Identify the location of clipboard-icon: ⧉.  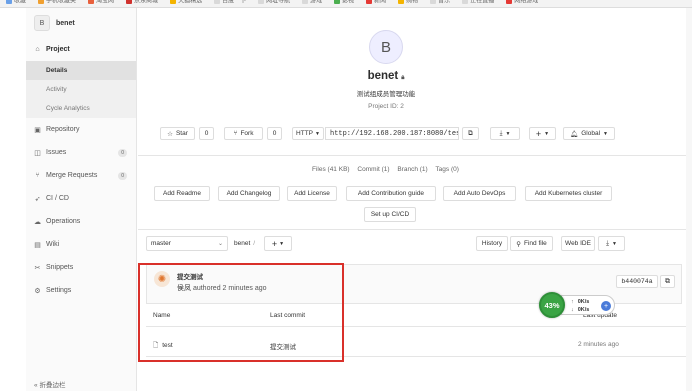
(667, 281).